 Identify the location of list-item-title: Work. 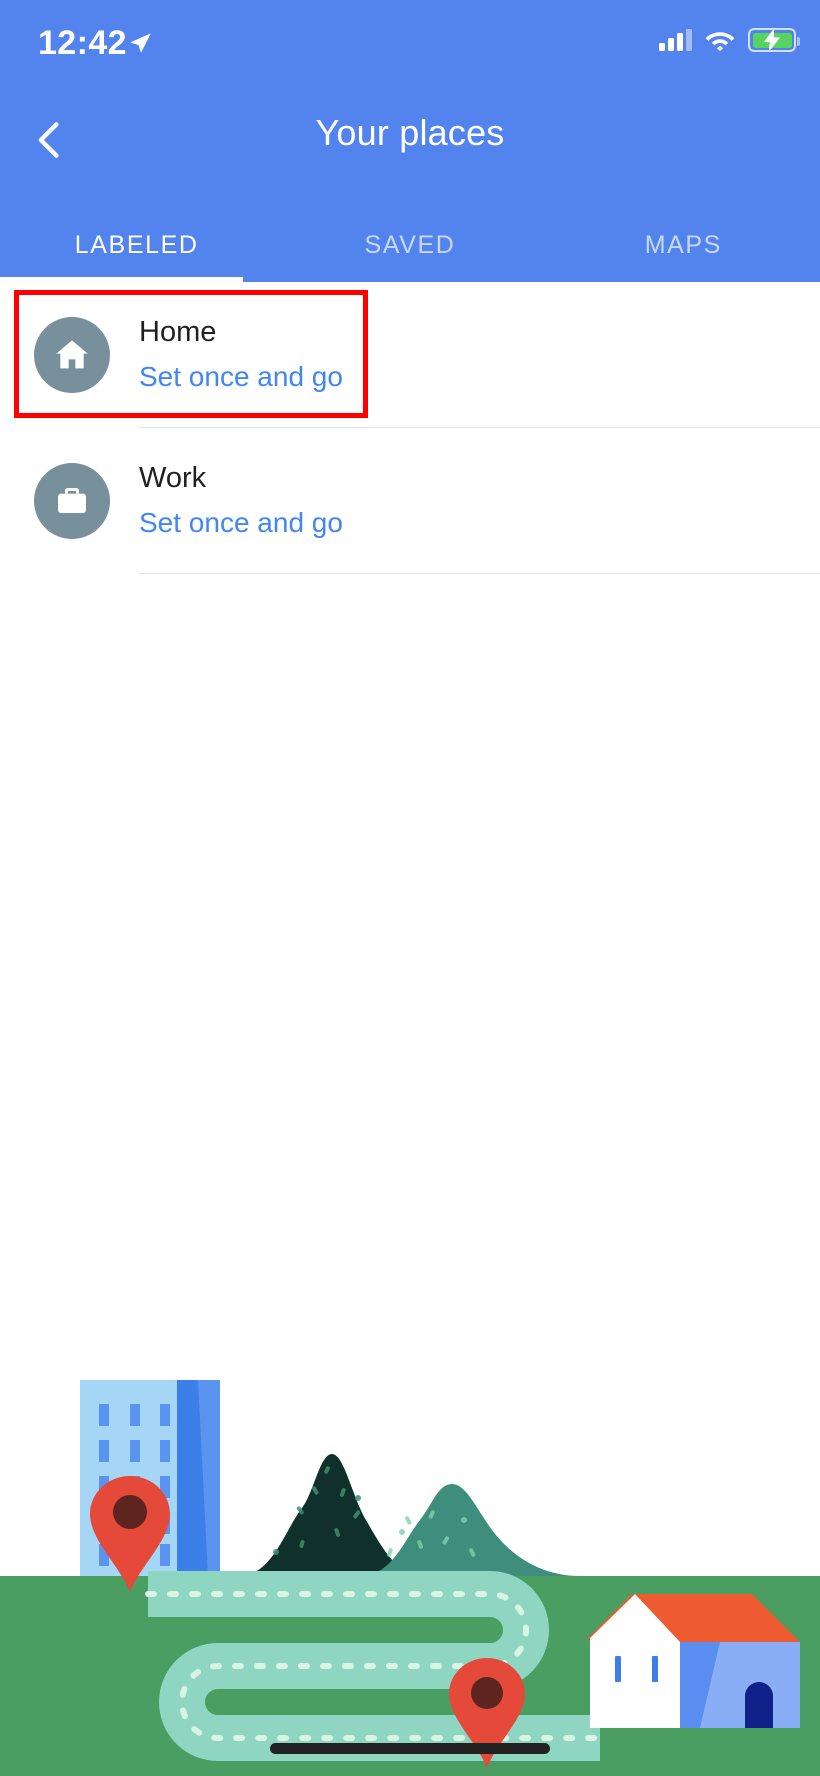
(173, 477).